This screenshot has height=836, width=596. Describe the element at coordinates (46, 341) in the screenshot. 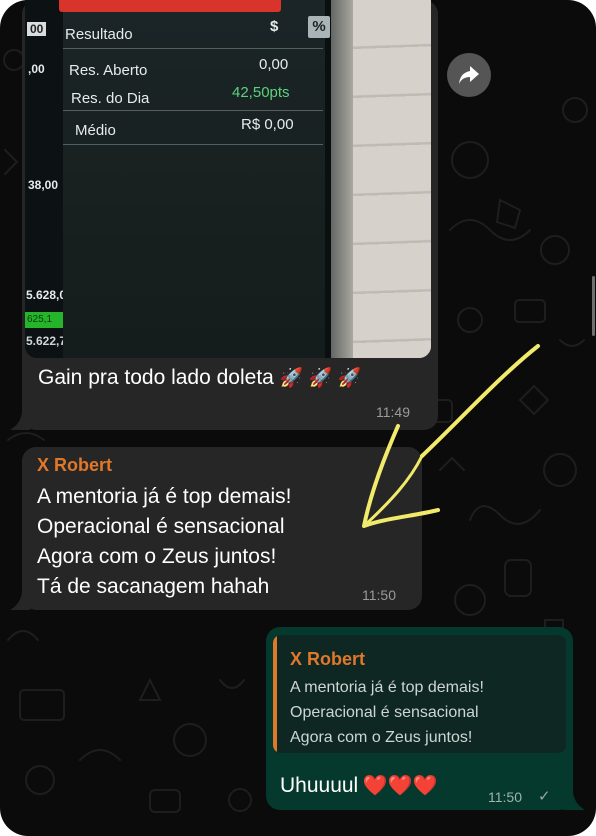

I see `photo-number: 5.622,7` at that location.